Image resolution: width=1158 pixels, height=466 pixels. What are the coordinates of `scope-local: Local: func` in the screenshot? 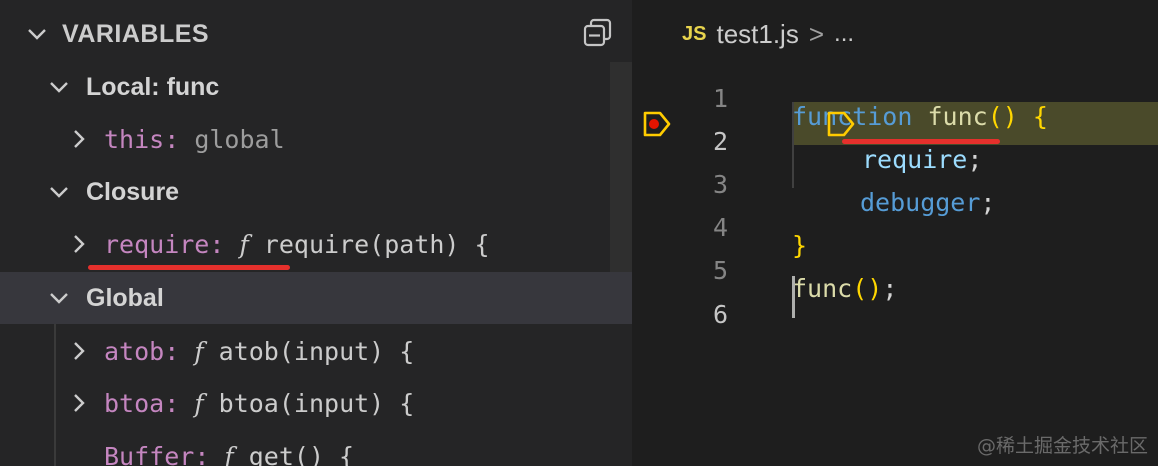 It's located at (316, 87).